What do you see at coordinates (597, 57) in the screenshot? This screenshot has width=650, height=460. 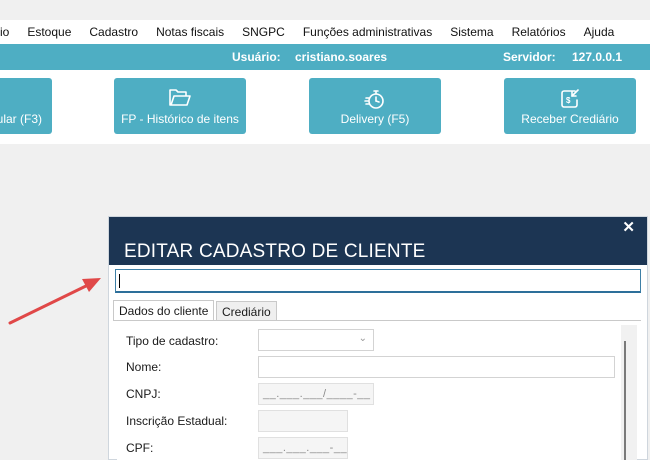 I see `server-value: 127.0.0.1` at bounding box center [597, 57].